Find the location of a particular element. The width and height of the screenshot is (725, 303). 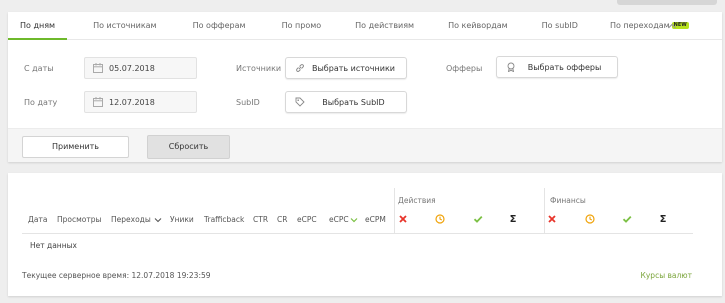

date-to-value: 12.07.2018 is located at coordinates (132, 102).